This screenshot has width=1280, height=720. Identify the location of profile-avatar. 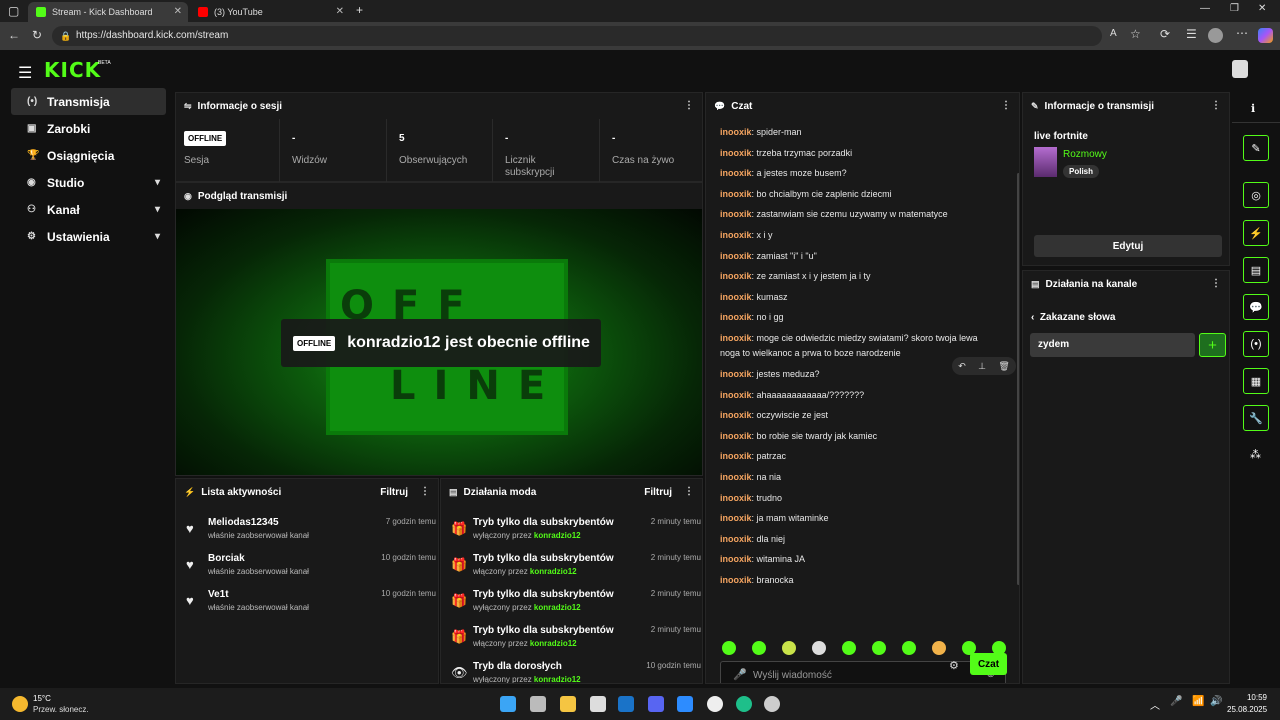
(1215, 35).